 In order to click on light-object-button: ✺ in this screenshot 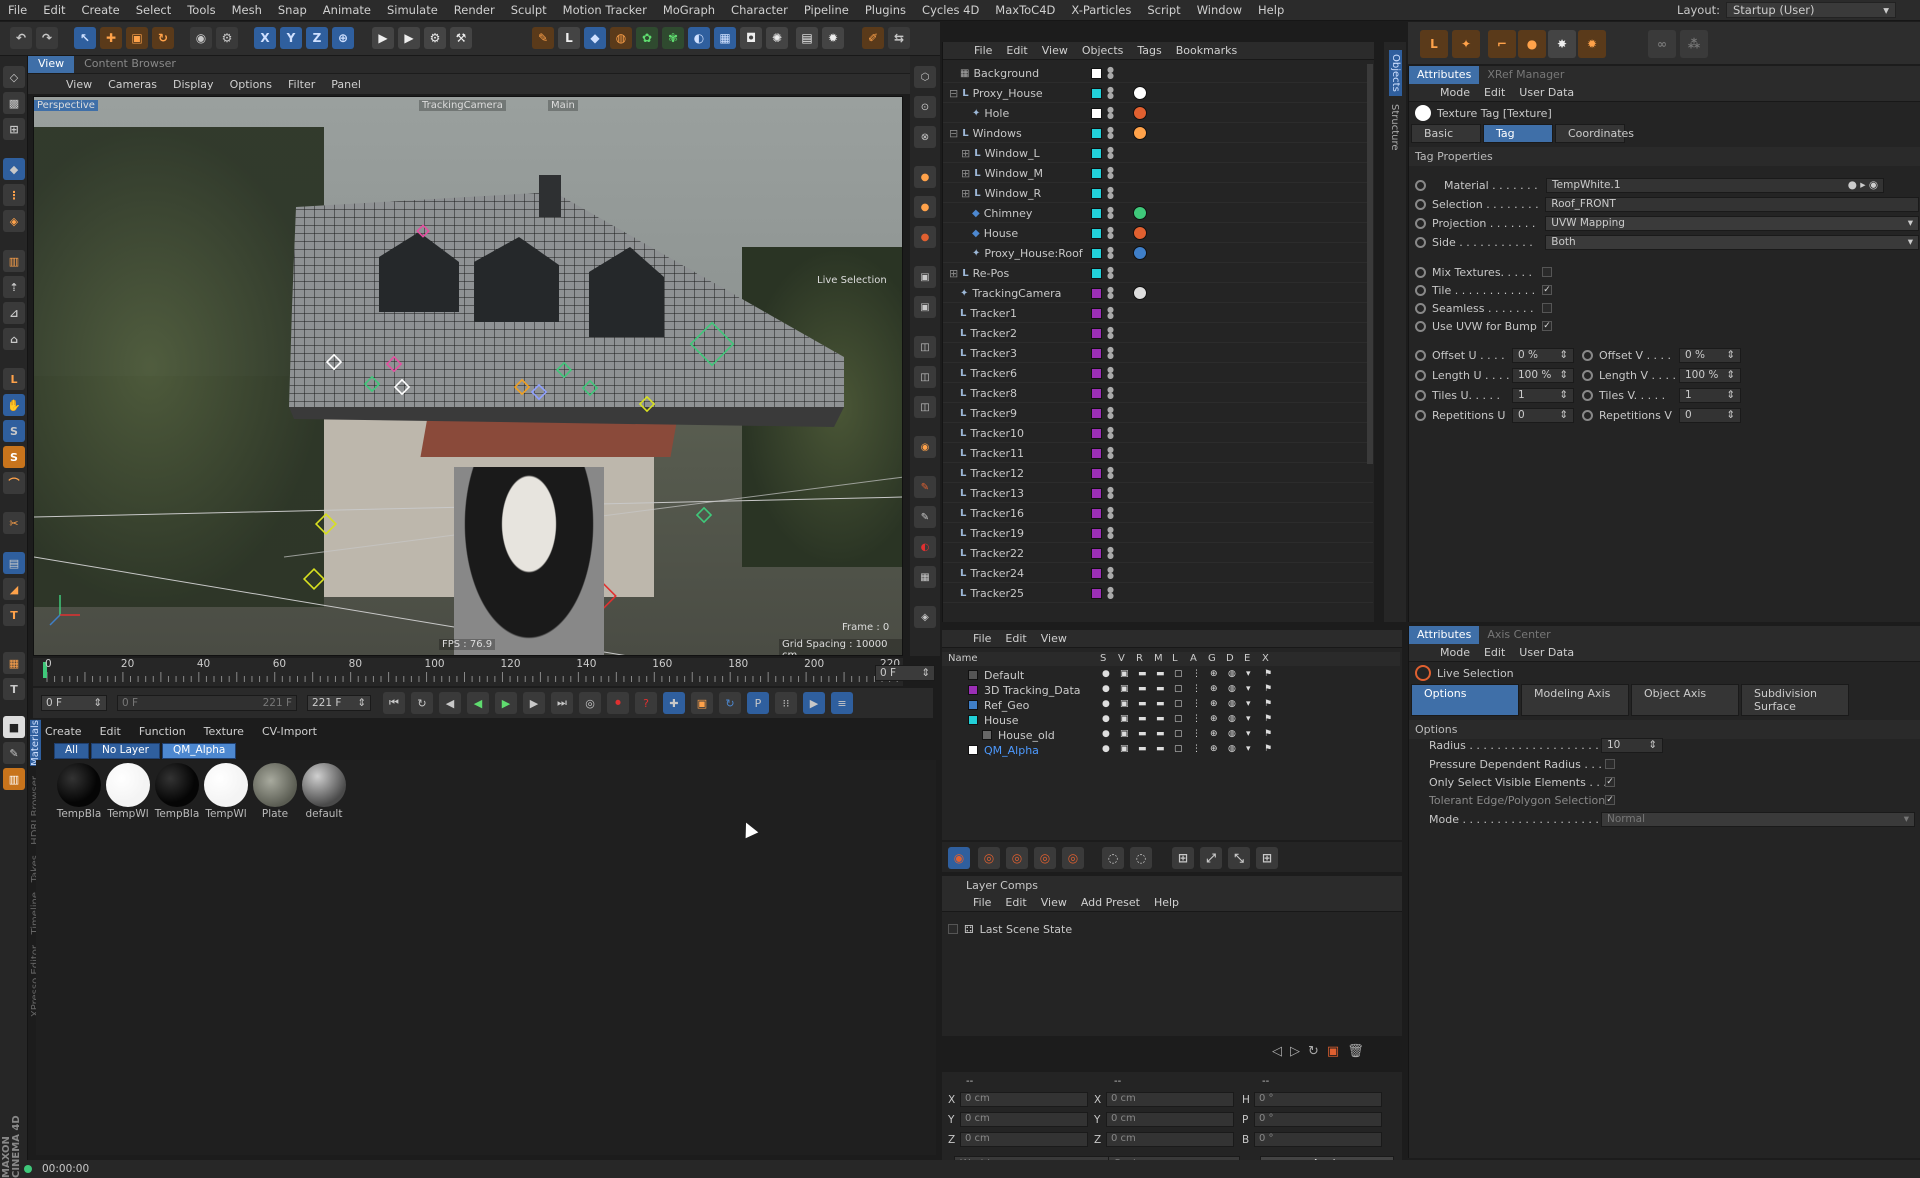, I will do `click(777, 38)`.